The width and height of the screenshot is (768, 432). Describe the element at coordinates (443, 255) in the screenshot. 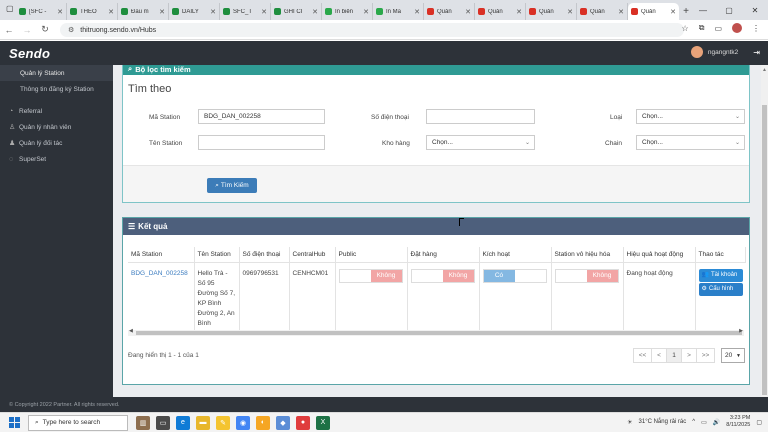

I see `column-header: Đặt hàng` at that location.